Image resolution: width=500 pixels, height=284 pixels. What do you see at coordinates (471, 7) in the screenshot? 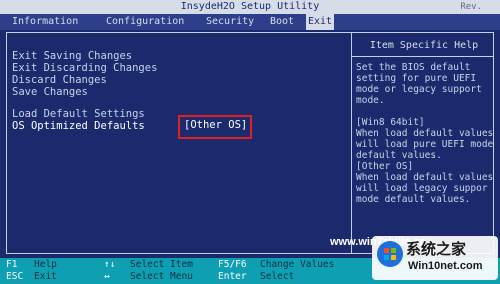
I see `version-label: Rev.` at bounding box center [471, 7].